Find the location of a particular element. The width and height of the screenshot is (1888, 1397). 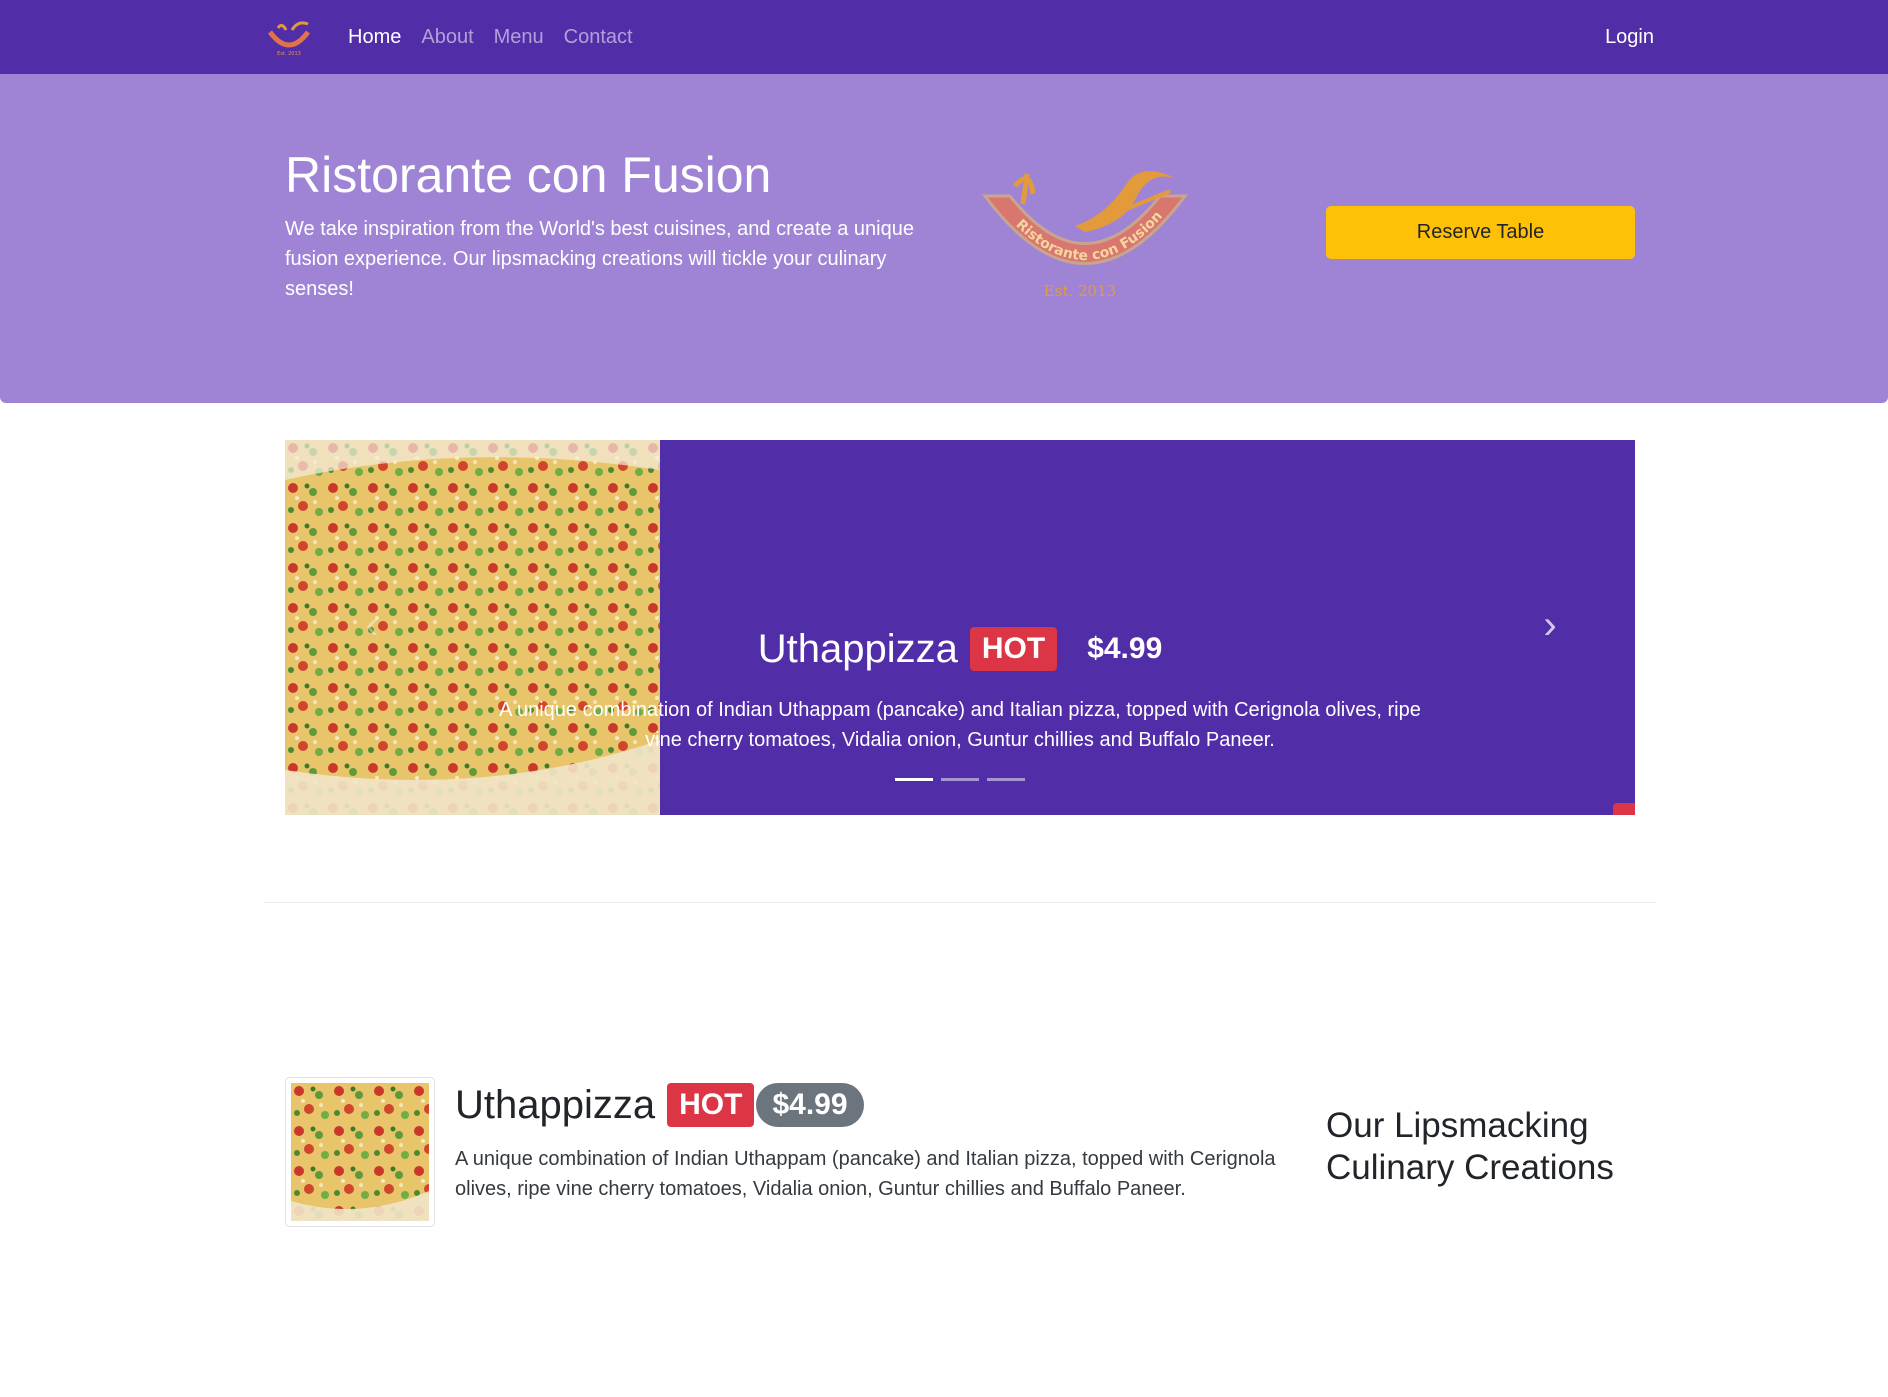

caption-hot-badge: HOT is located at coordinates (1013, 649).